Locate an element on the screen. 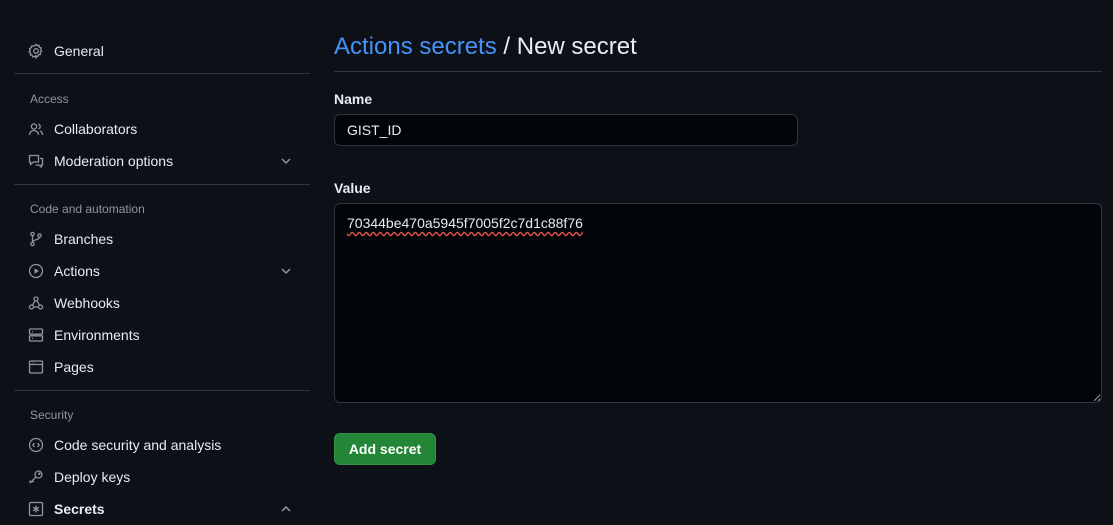  sidebar-item-collaborators: Collaborators is located at coordinates (162, 129).